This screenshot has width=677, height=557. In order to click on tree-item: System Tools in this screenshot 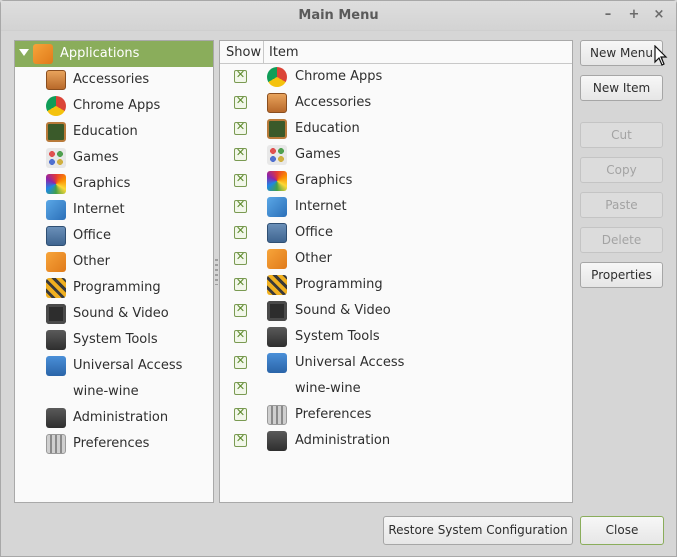, I will do `click(114, 340)`.